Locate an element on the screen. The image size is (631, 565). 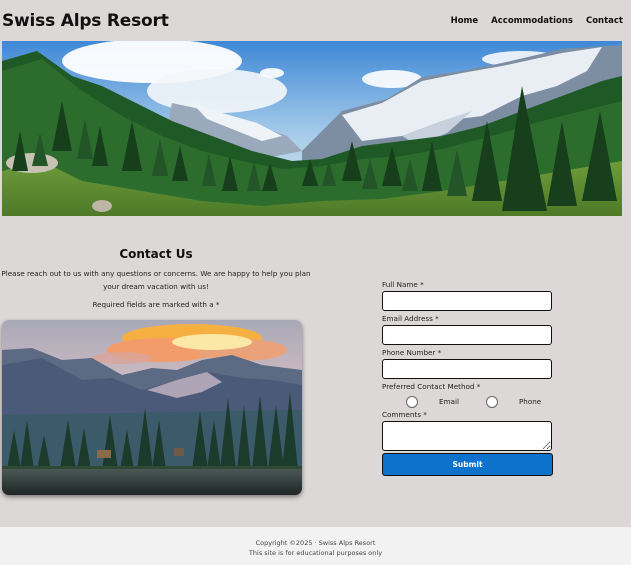
lake-mountain-photo is located at coordinates (152, 407).